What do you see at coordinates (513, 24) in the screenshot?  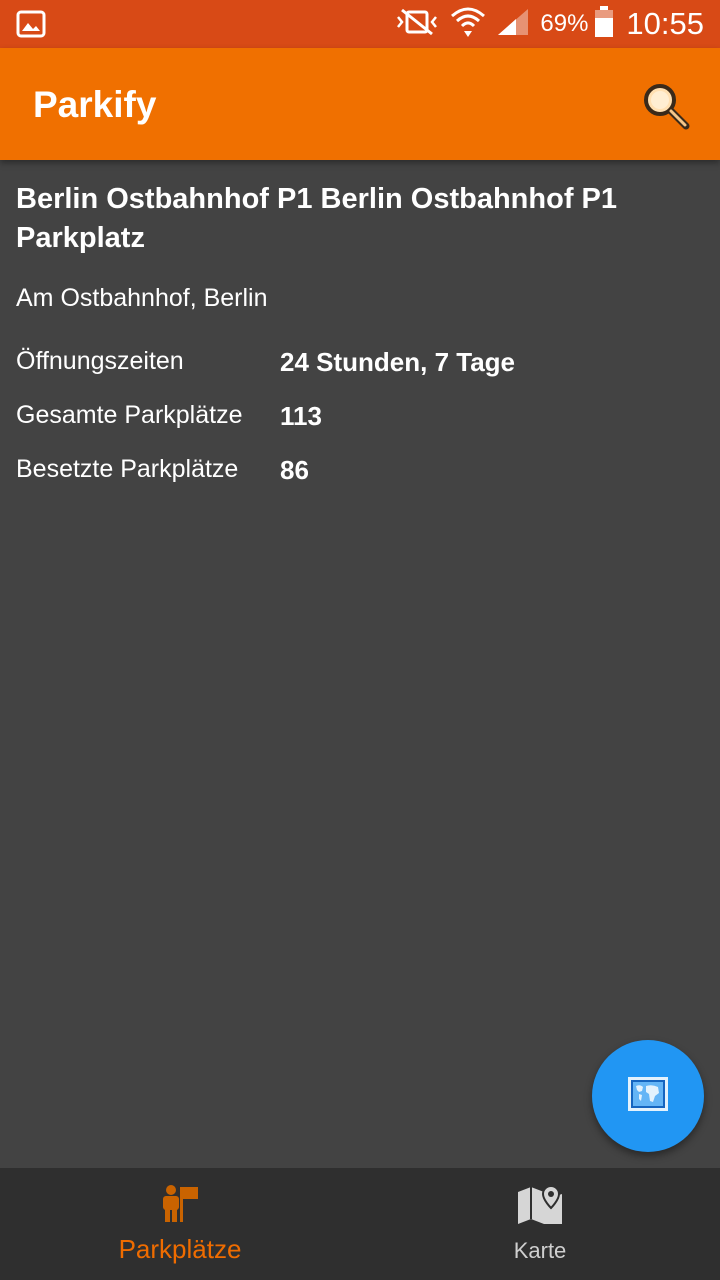 I see `signal-icon` at bounding box center [513, 24].